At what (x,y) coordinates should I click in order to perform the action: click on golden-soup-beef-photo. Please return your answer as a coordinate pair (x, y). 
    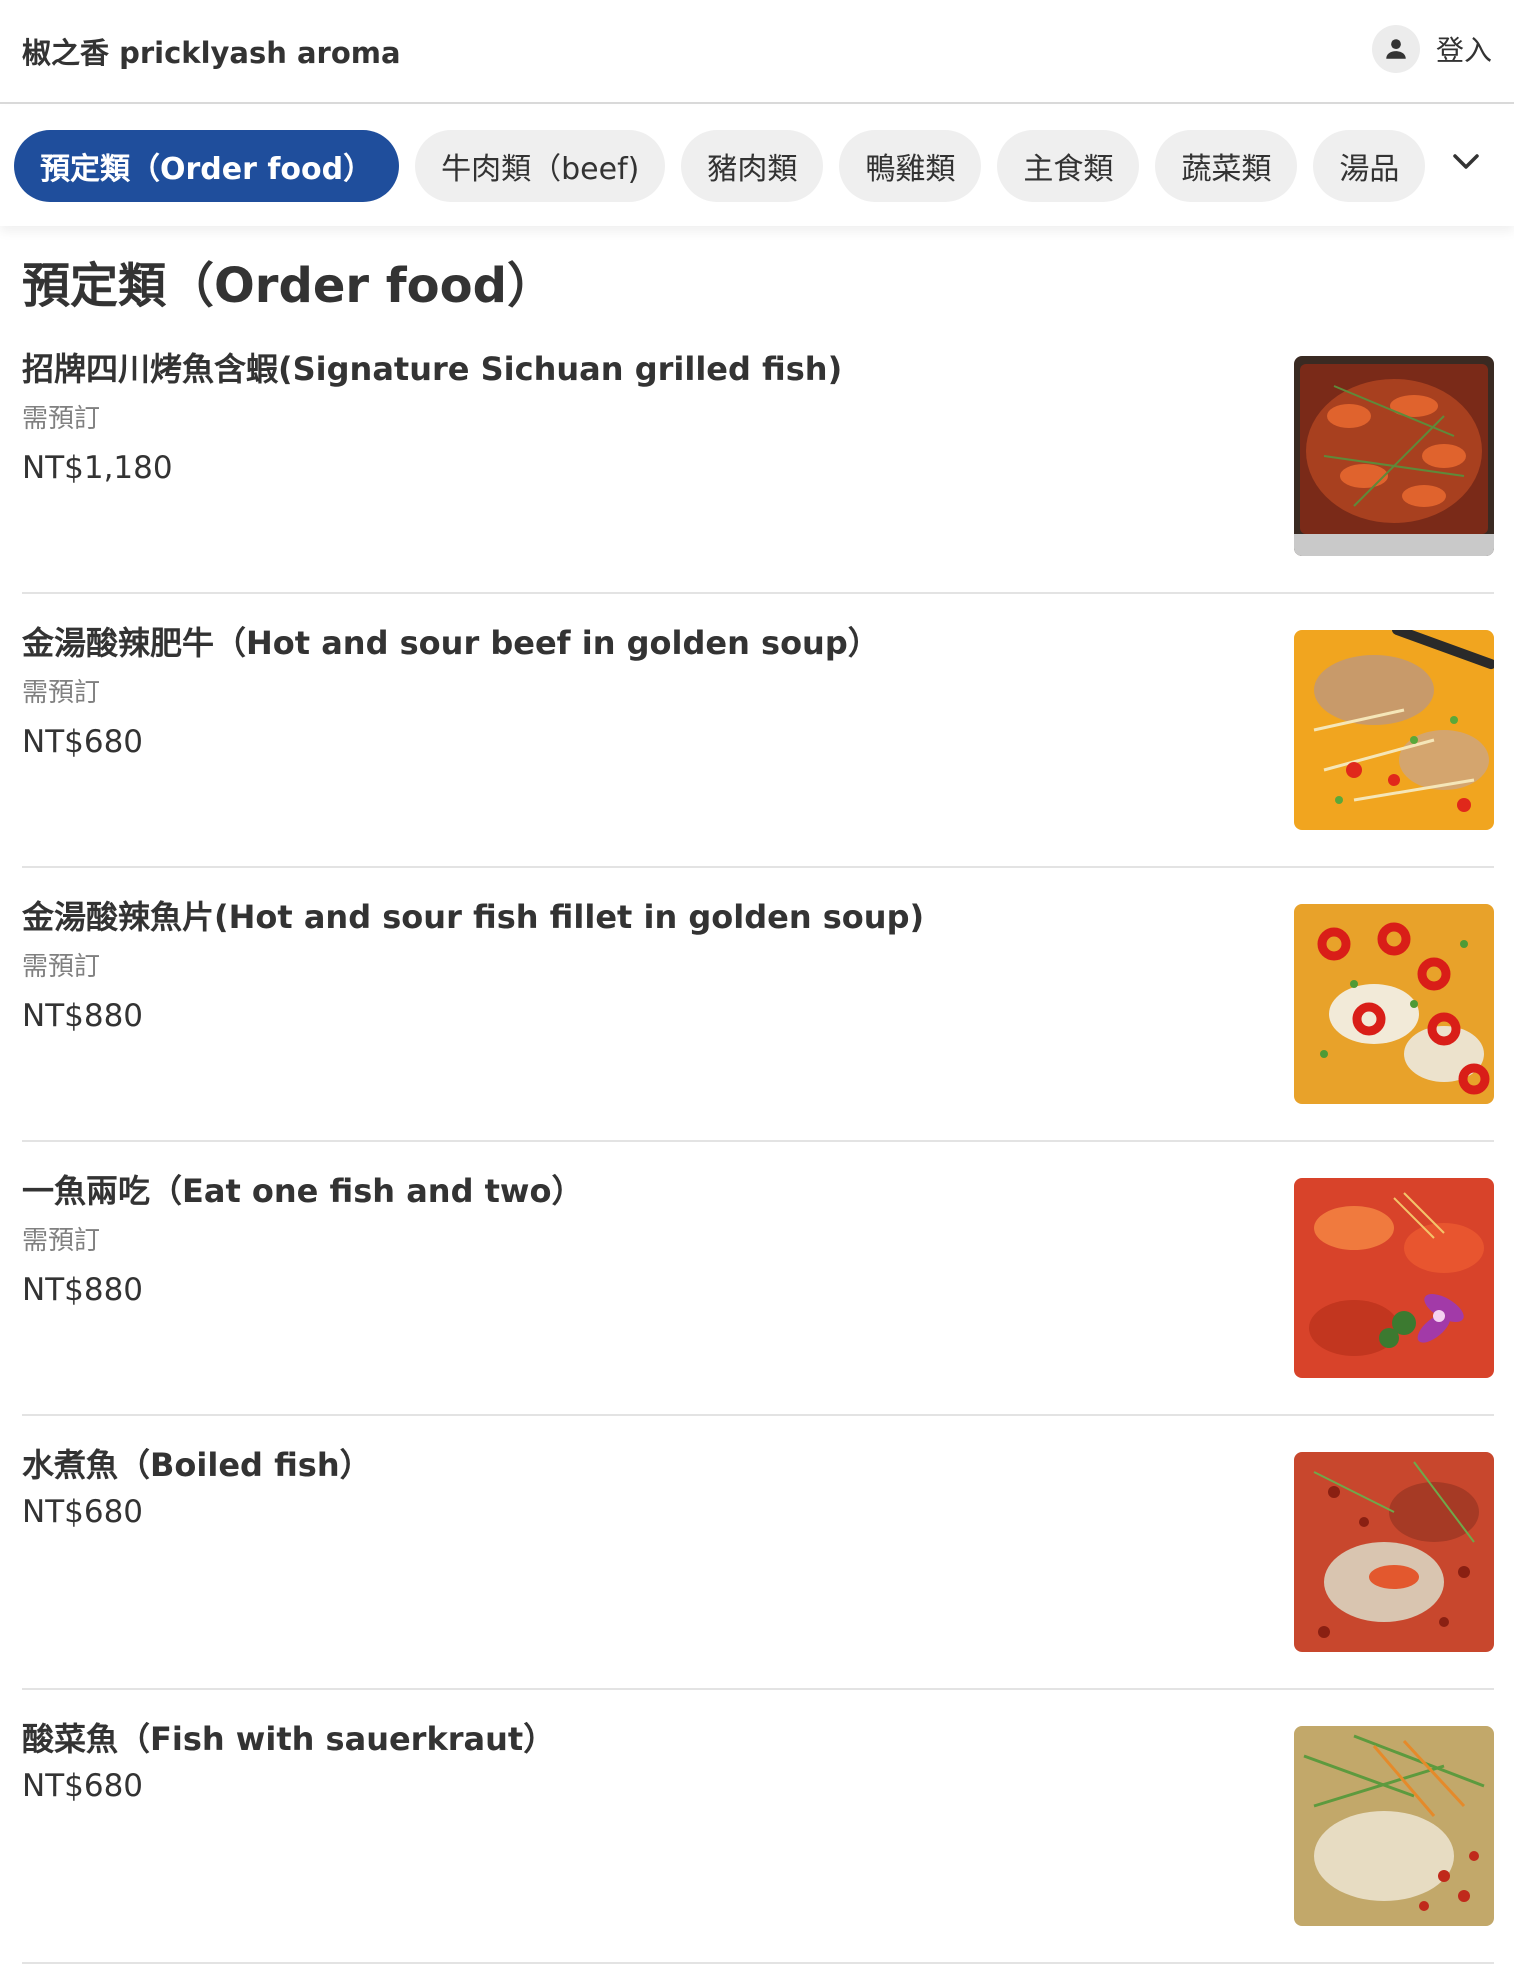
    Looking at the image, I should click on (1394, 730).